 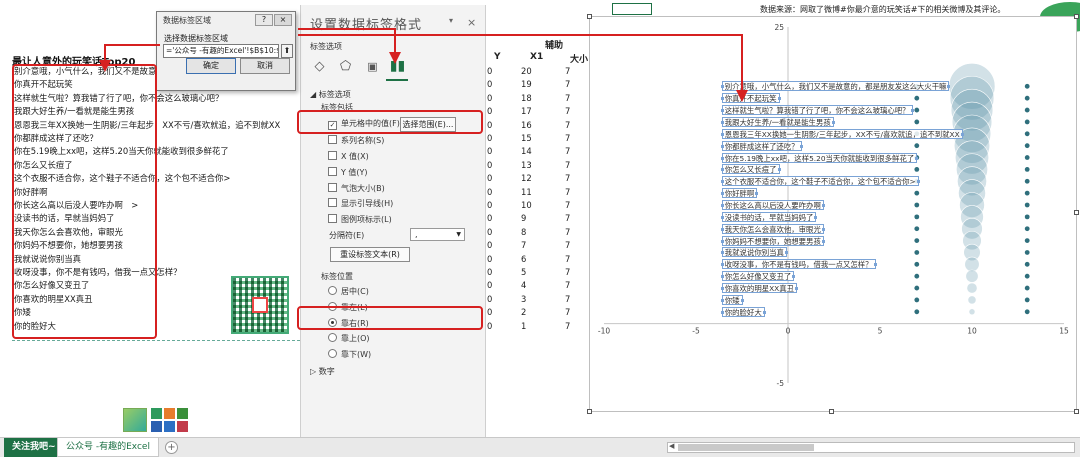 I want to click on sheet-tab-excel: 公众号 -有趣的Excel, so click(x=108, y=447).